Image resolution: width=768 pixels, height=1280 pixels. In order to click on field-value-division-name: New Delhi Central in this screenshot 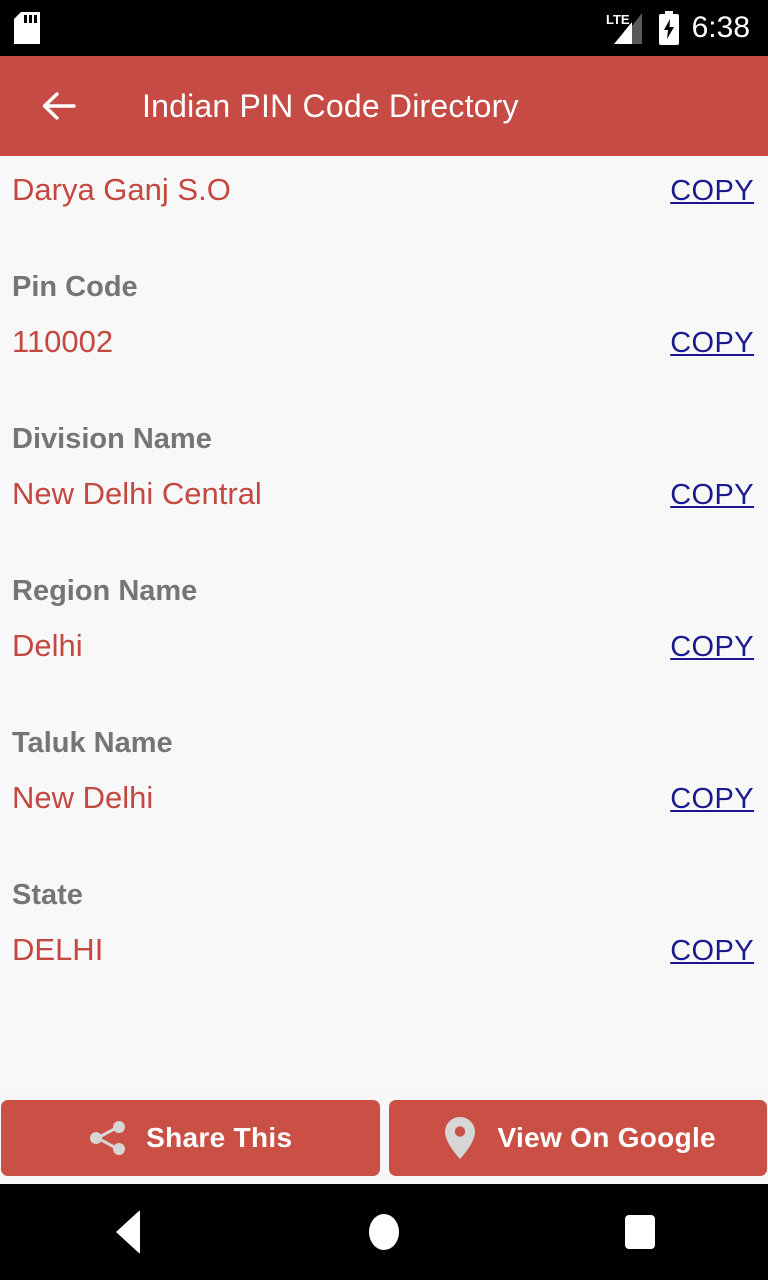, I will do `click(137, 493)`.